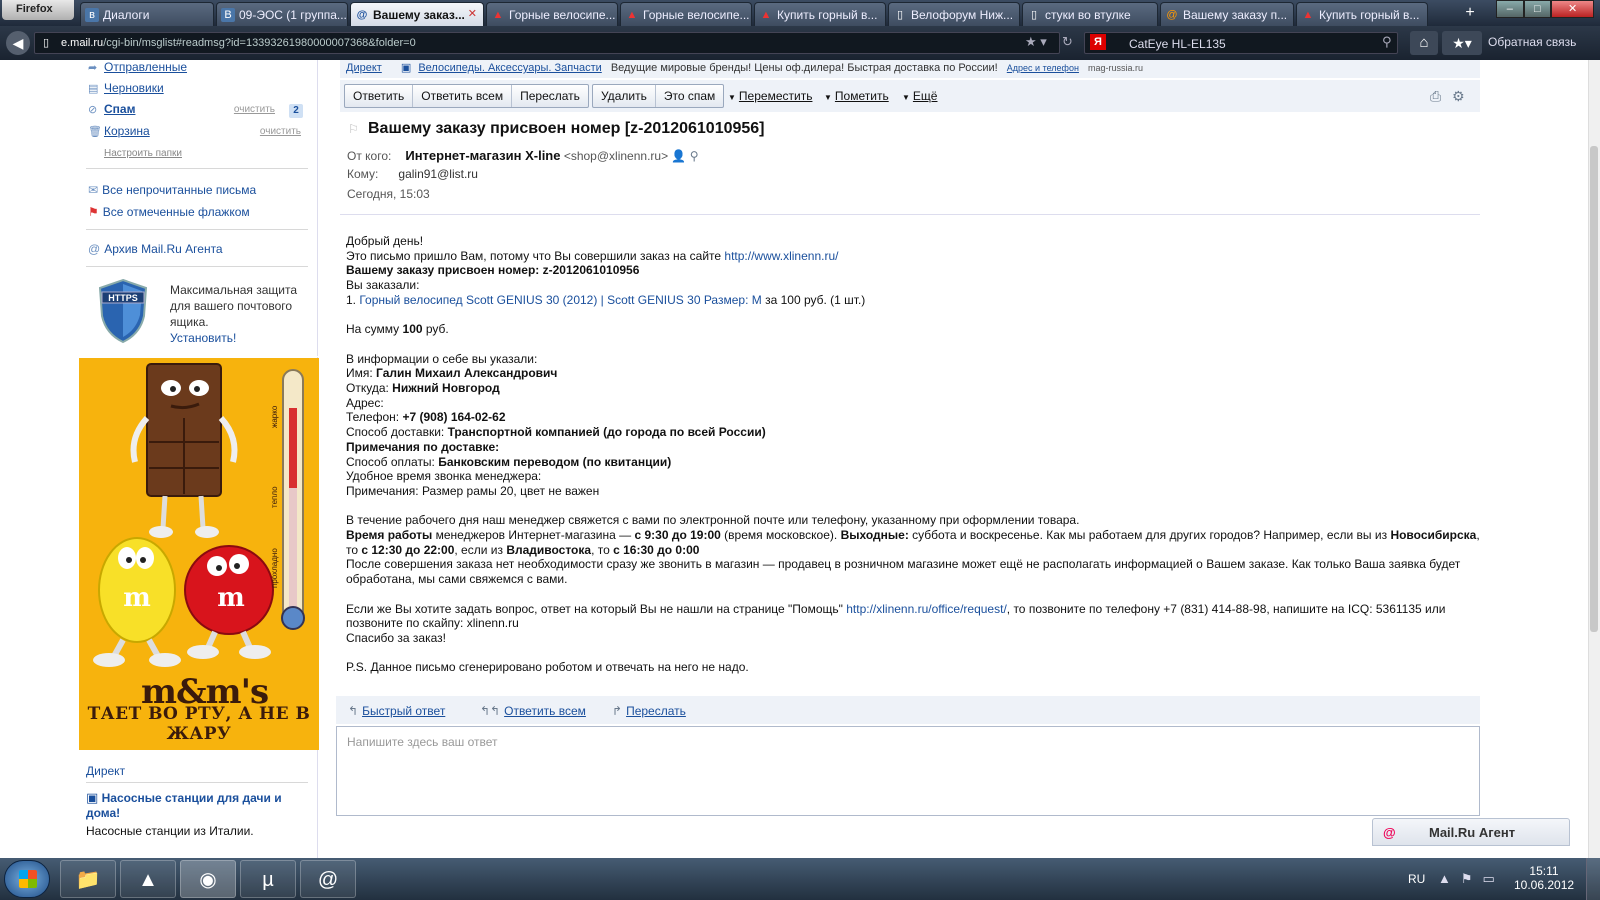  What do you see at coordinates (472, 13) in the screenshot?
I see `close-tab-icon: ✕` at bounding box center [472, 13].